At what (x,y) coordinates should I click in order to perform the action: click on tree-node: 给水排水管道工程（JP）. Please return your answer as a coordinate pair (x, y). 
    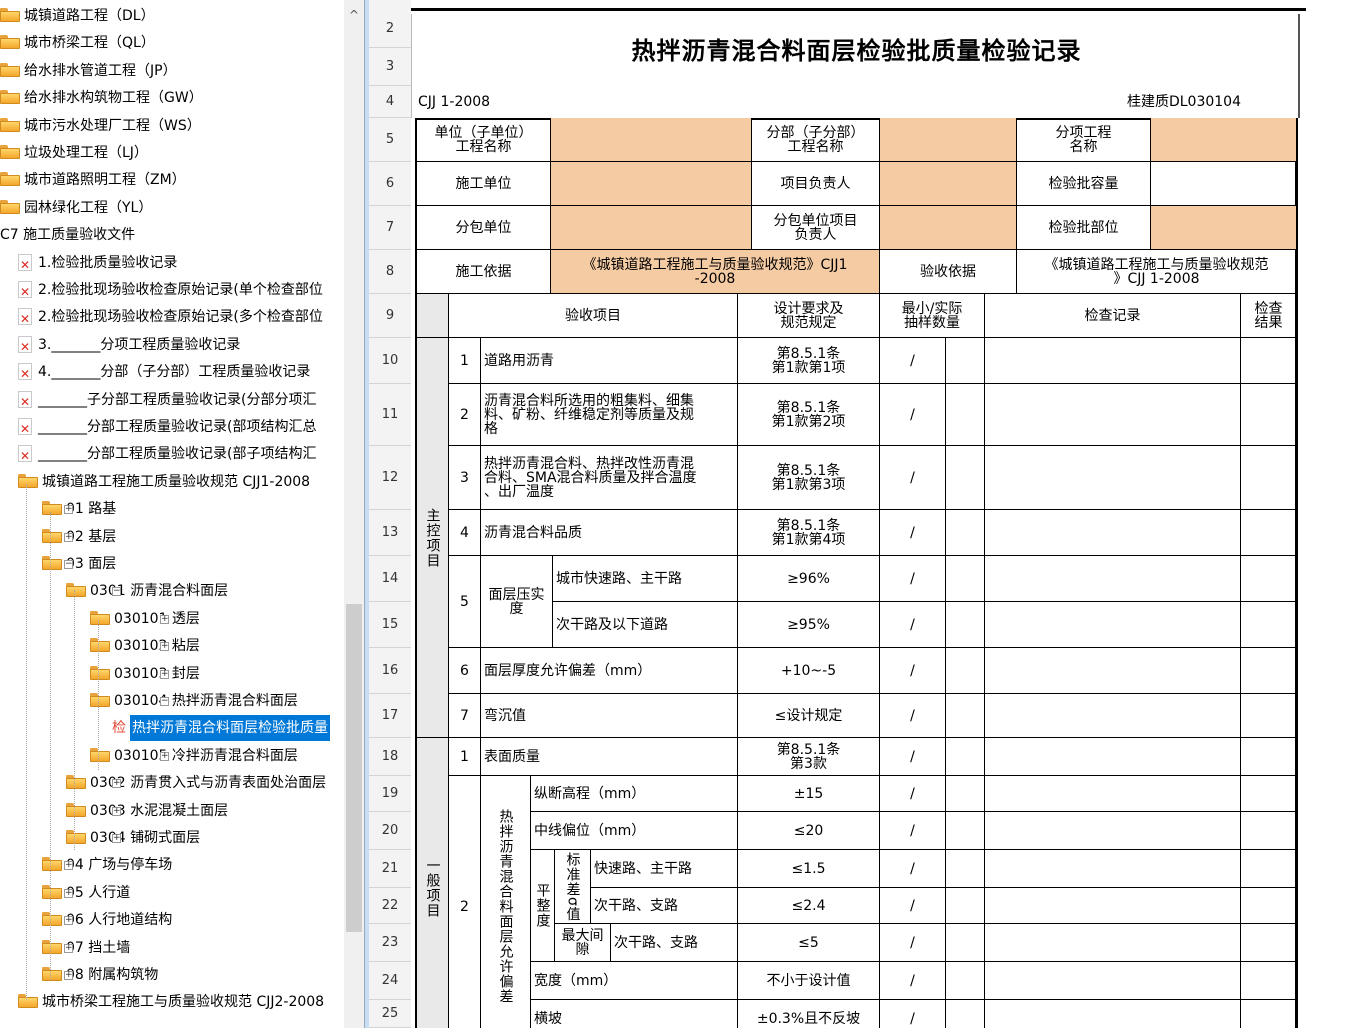
    Looking at the image, I should click on (88, 71).